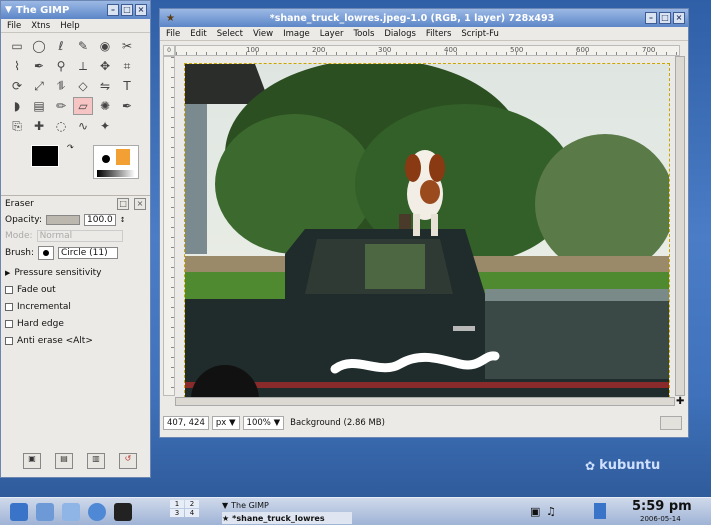 The width and height of the screenshot is (711, 525). Describe the element at coordinates (83, 46) in the screenshot. I see `fuzzy-select-icon: ✎` at that location.